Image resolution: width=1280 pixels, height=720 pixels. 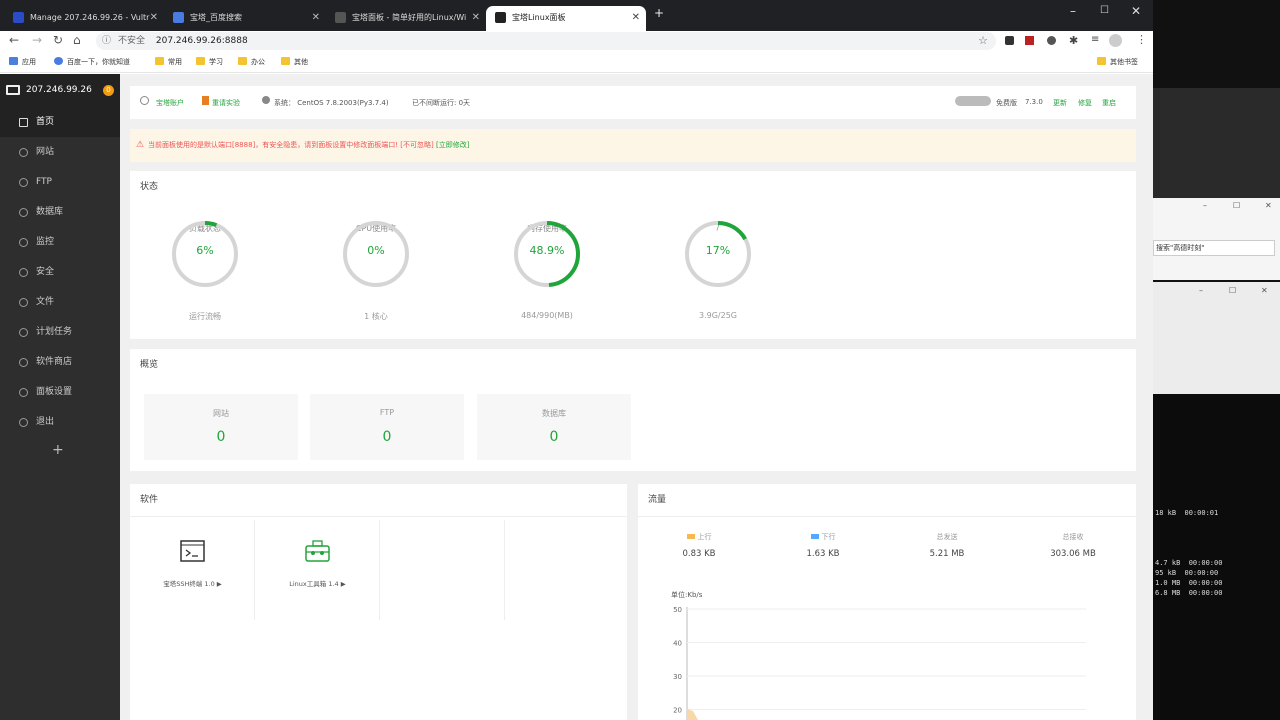 I want to click on database-icon, so click(x=23, y=212).